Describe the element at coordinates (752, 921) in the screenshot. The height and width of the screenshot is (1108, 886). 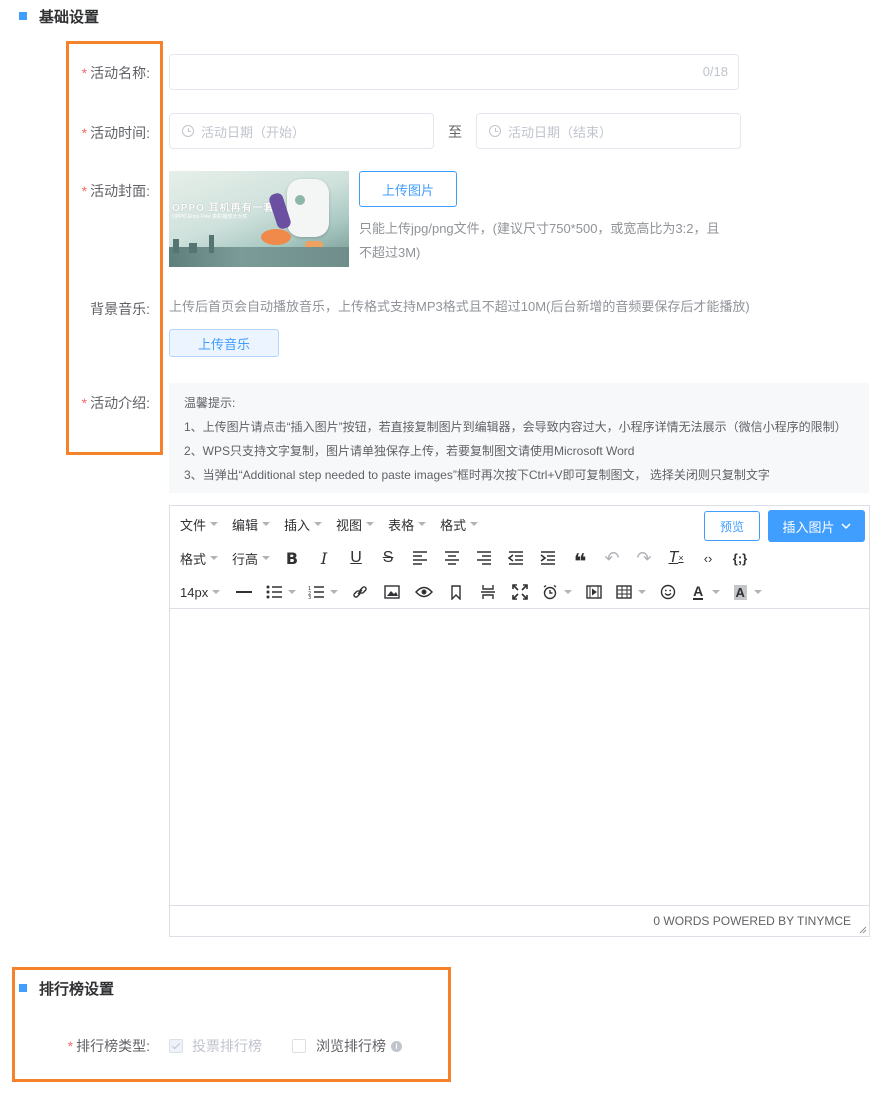
I see `word-count-status: 0 WORDS POWERED BY TINYMCE` at that location.